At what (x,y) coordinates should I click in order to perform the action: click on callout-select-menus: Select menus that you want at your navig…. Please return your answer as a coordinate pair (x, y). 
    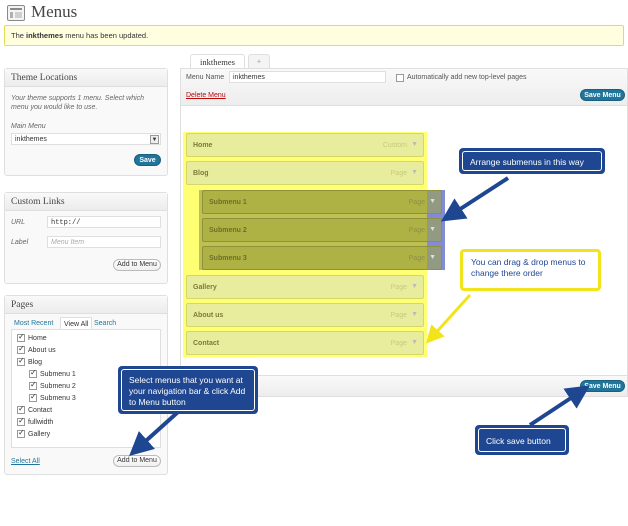
    Looking at the image, I should click on (188, 390).